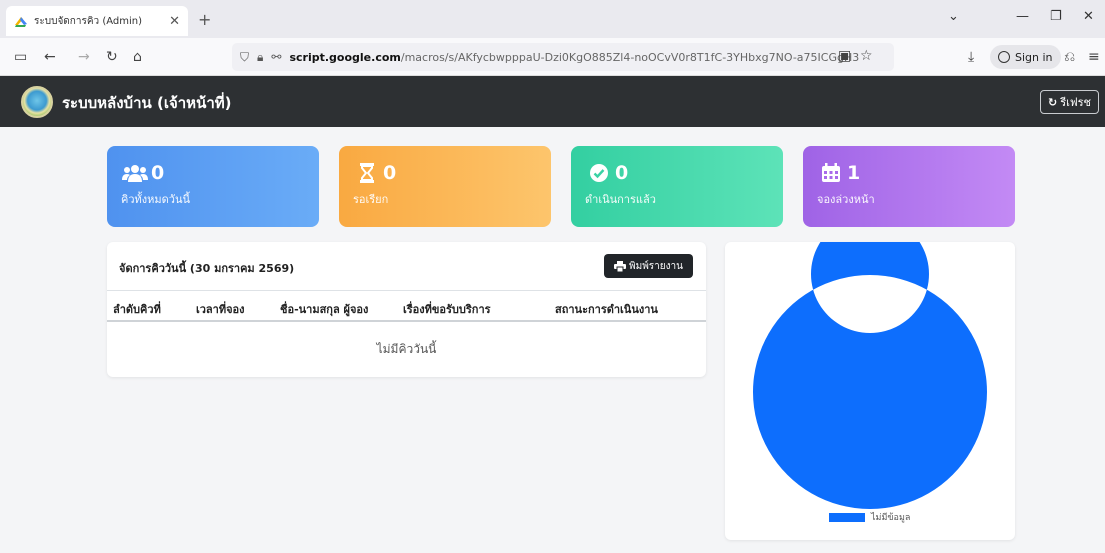  What do you see at coordinates (135, 173) in the screenshot?
I see `users-icon` at bounding box center [135, 173].